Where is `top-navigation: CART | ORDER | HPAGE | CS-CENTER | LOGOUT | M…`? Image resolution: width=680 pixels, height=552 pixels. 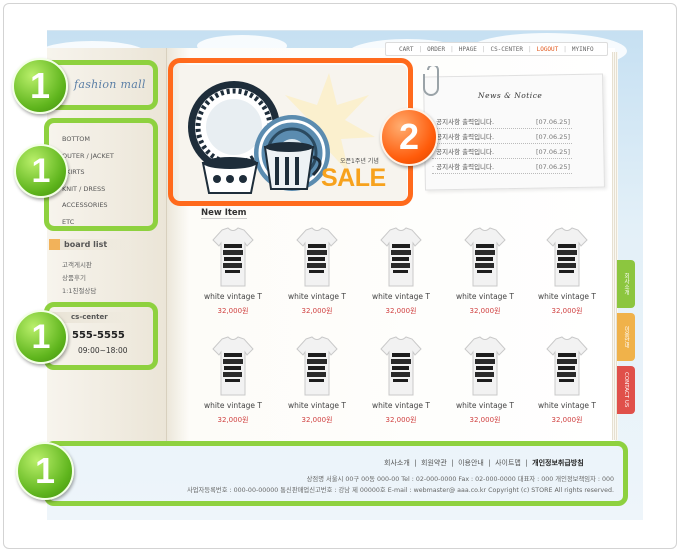
top-navigation: CART | ORDER | HPAGE | CS-CENTER | LOGOUT | M… is located at coordinates (496, 49).